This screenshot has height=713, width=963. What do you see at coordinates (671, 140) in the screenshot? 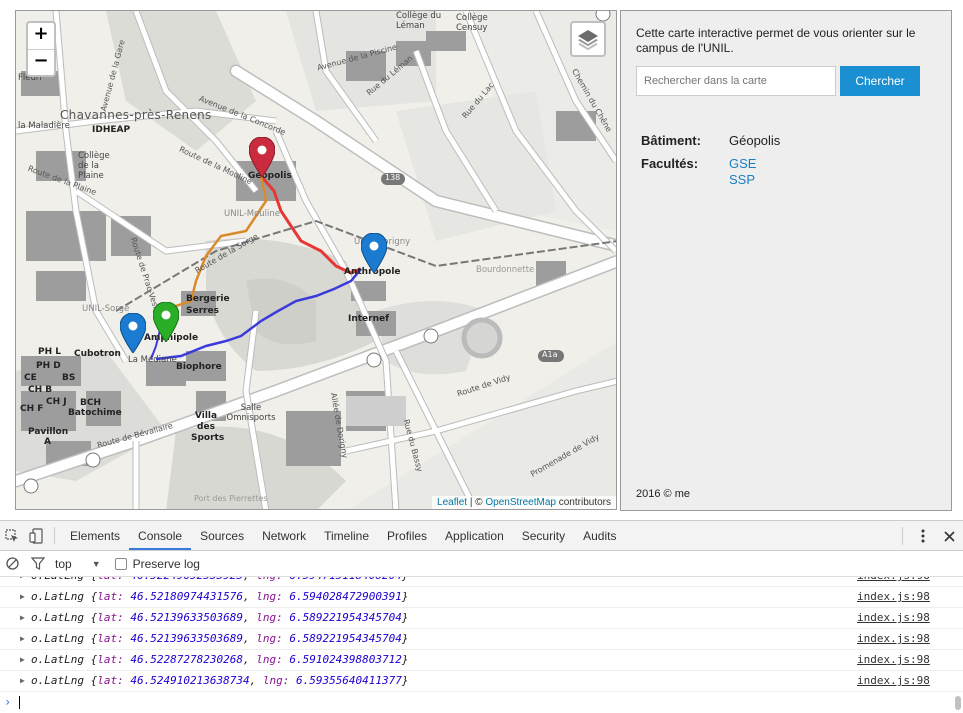
I see `building-label: Bâtiment:` at bounding box center [671, 140].